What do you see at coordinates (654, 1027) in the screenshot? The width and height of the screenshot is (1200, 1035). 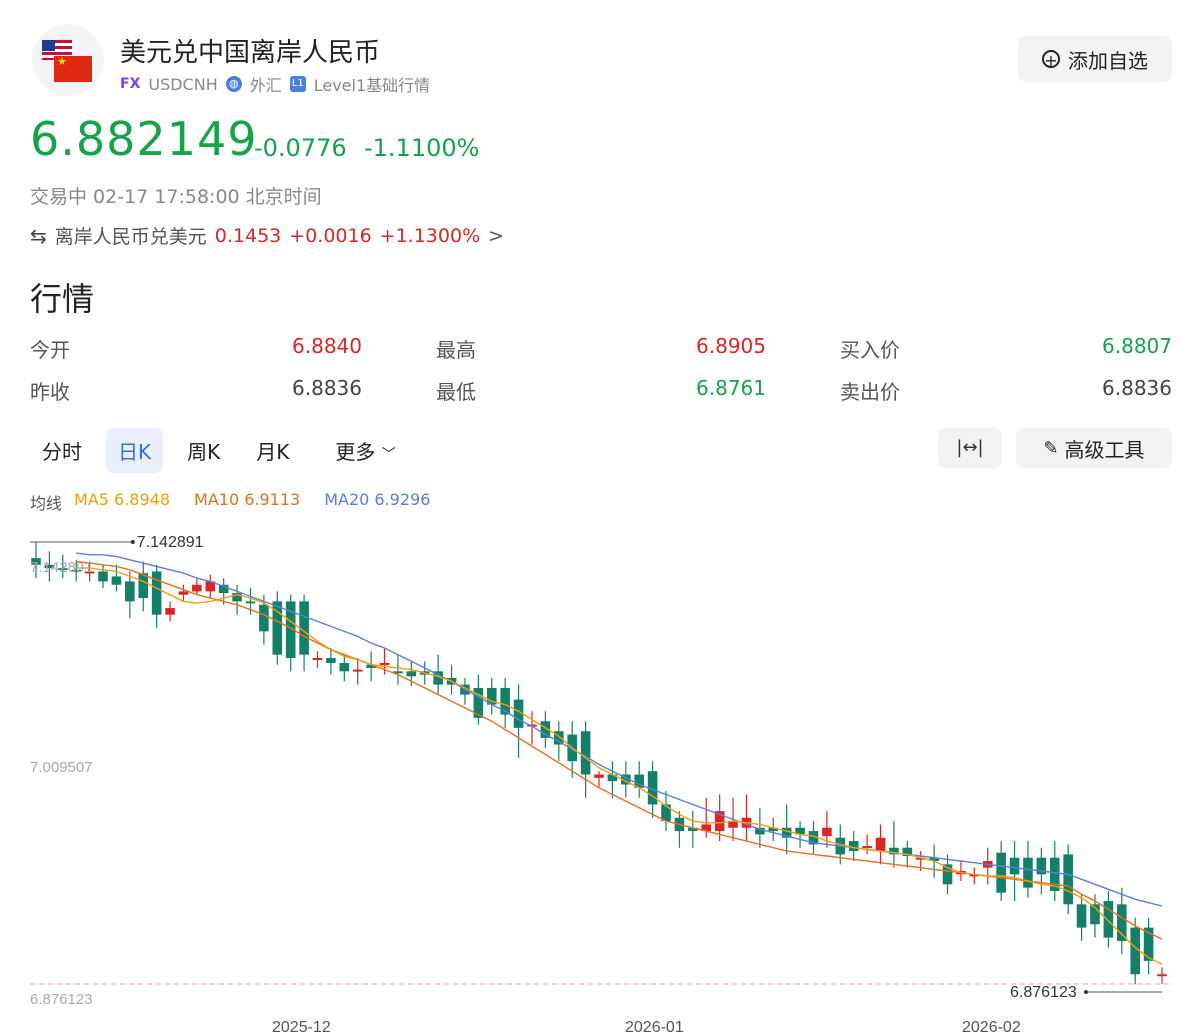 I see `x-axis-label: 2026-01` at bounding box center [654, 1027].